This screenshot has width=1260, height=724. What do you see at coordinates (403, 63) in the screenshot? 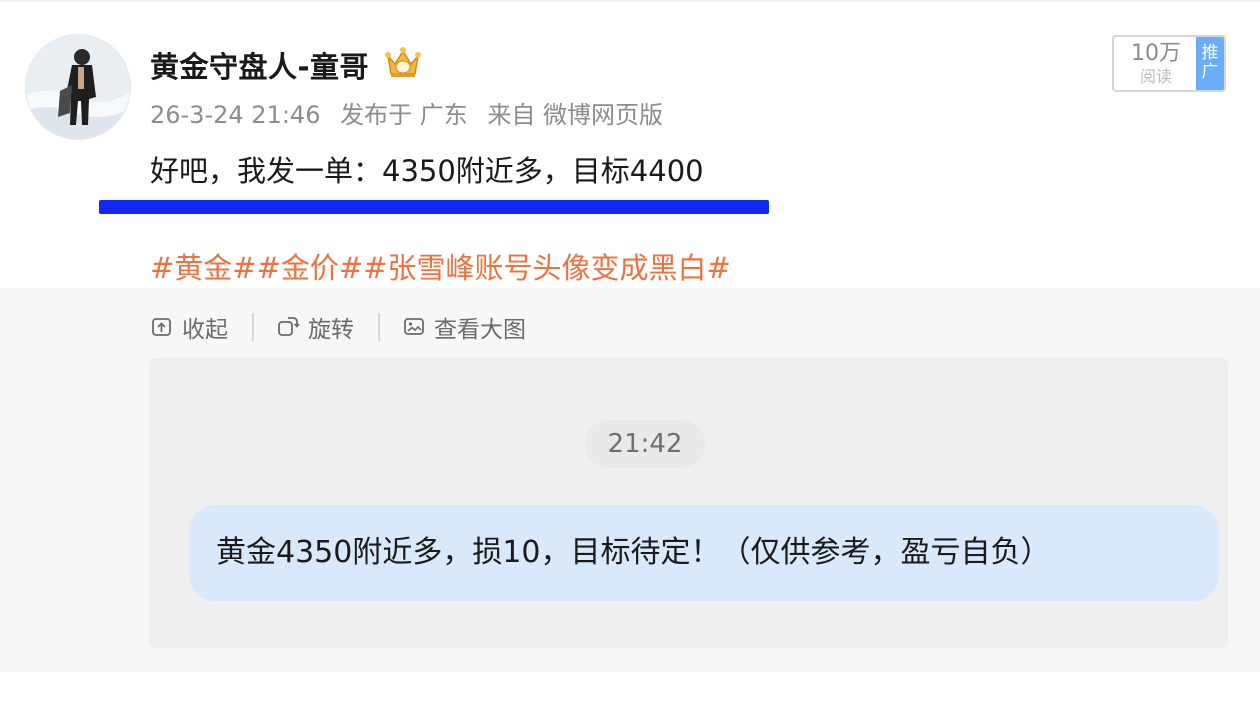
I see `crown-icon` at bounding box center [403, 63].